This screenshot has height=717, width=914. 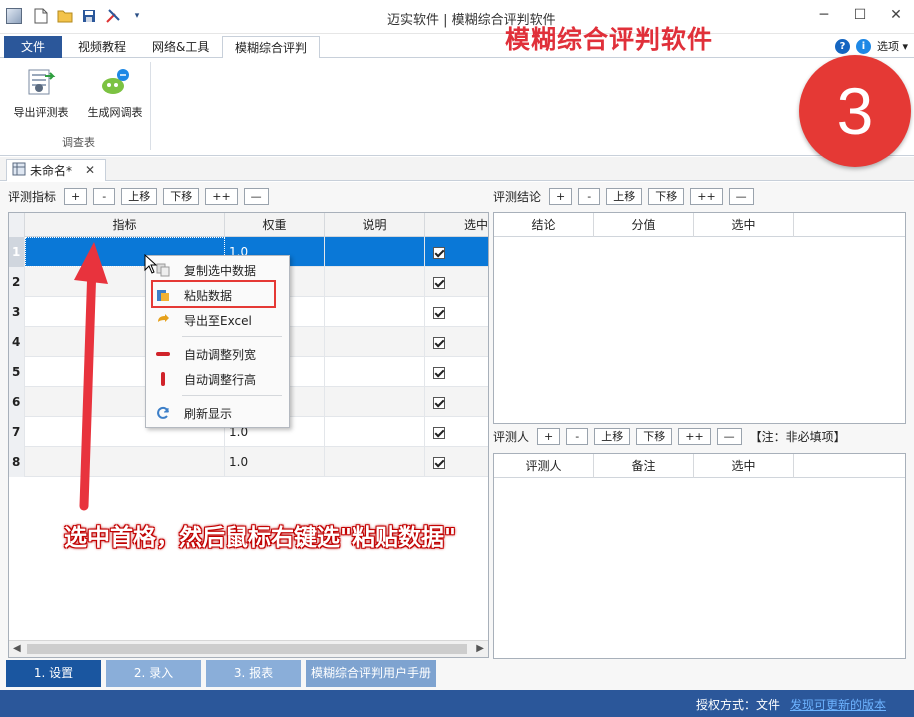 What do you see at coordinates (139, 196) in the screenshot?
I see `indicator-move-up-button: 上移` at bounding box center [139, 196].